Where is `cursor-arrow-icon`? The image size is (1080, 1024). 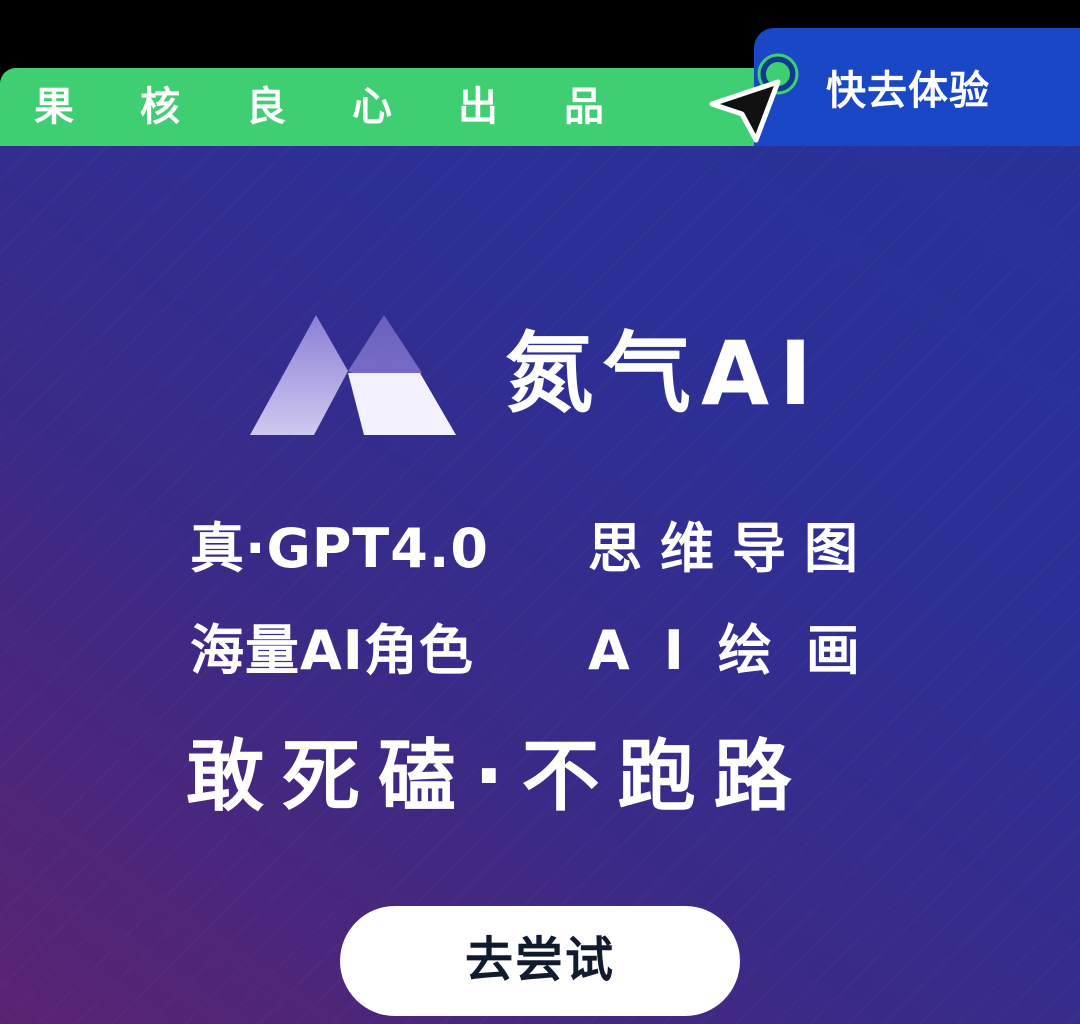 cursor-arrow-icon is located at coordinates (744, 110).